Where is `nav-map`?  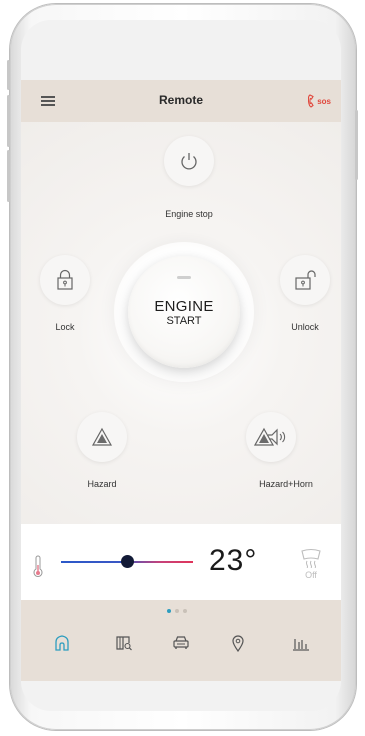
nav-map is located at coordinates (124, 643).